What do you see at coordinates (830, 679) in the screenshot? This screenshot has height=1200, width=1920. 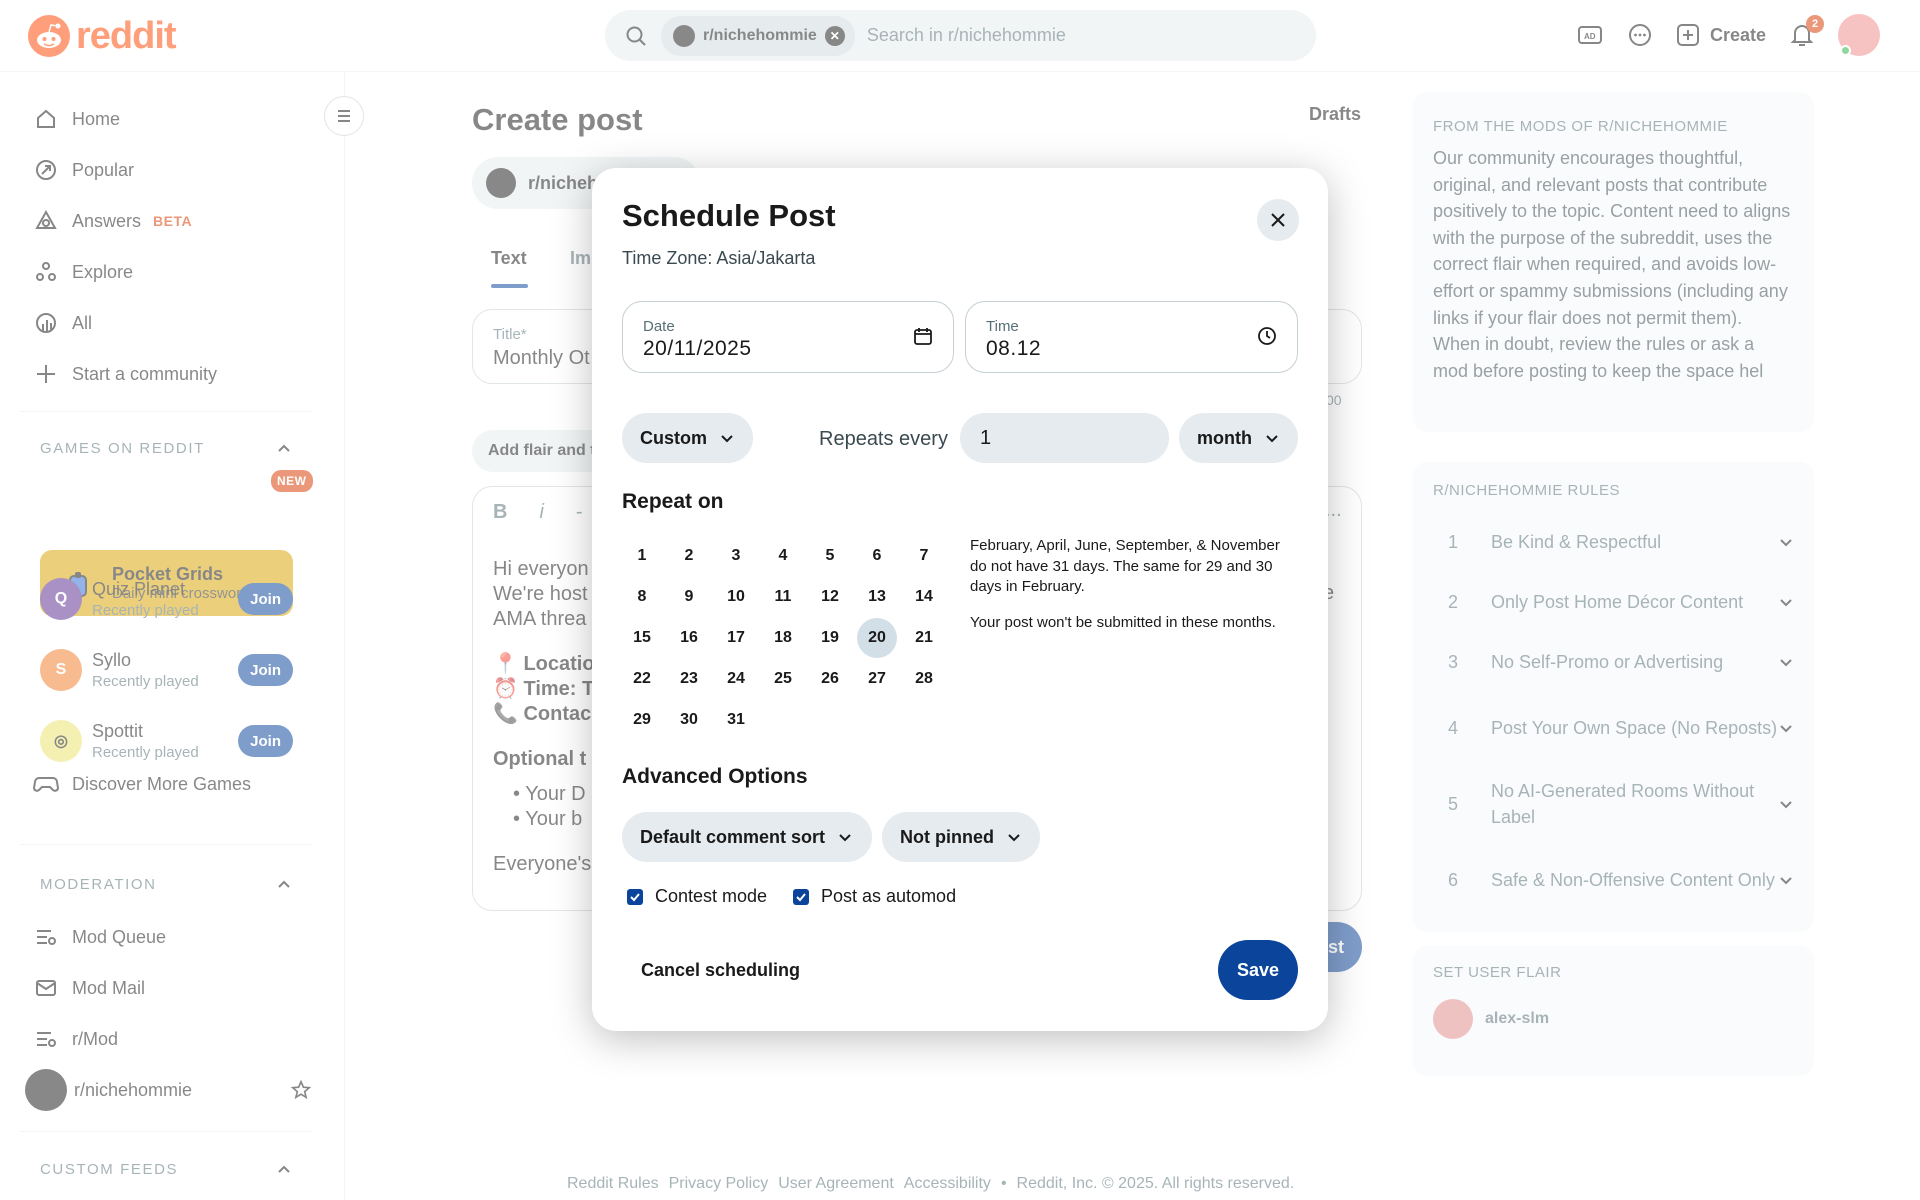 I see `day-26: 26` at bounding box center [830, 679].